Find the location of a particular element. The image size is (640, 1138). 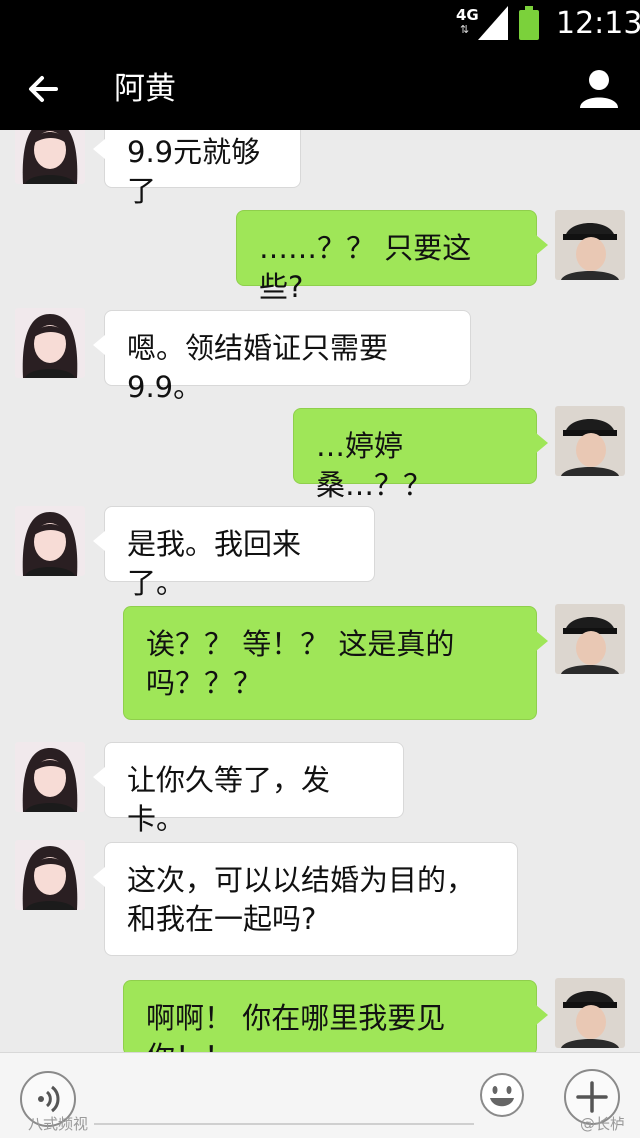

profile-icon is located at coordinates (599, 89).